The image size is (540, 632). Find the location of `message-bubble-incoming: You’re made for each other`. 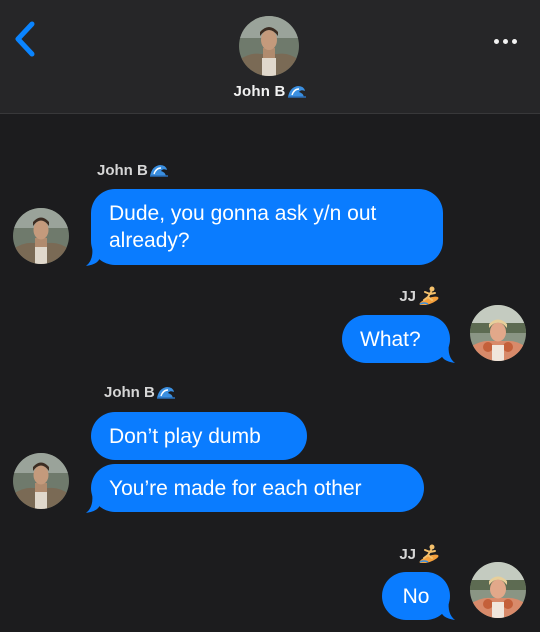

message-bubble-incoming: You’re made for each other is located at coordinates (257, 488).